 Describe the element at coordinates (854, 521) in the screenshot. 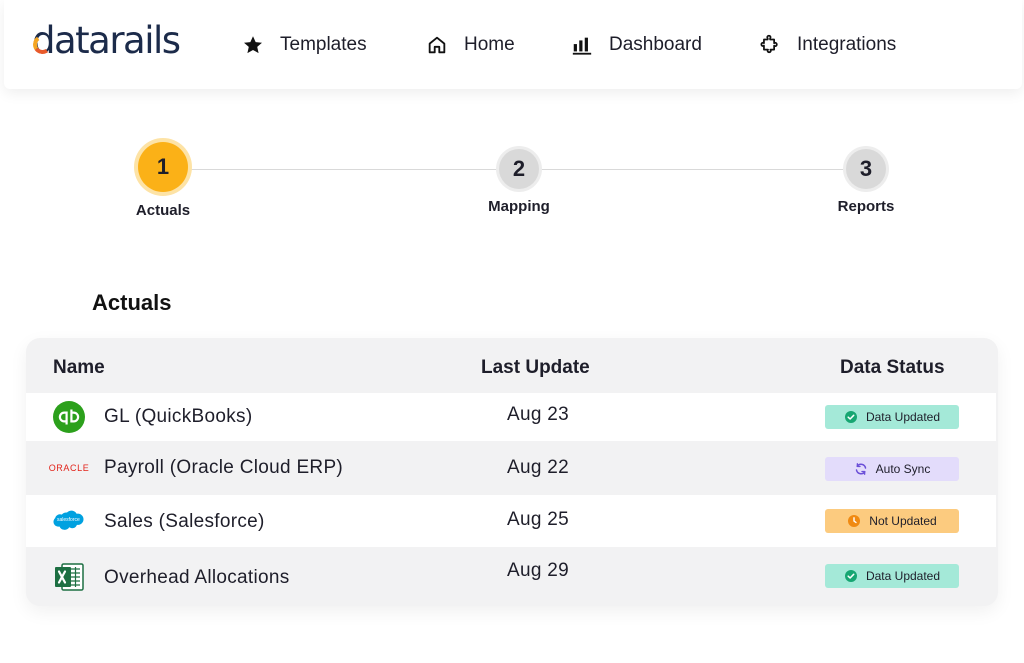

I see `clock-icon` at that location.